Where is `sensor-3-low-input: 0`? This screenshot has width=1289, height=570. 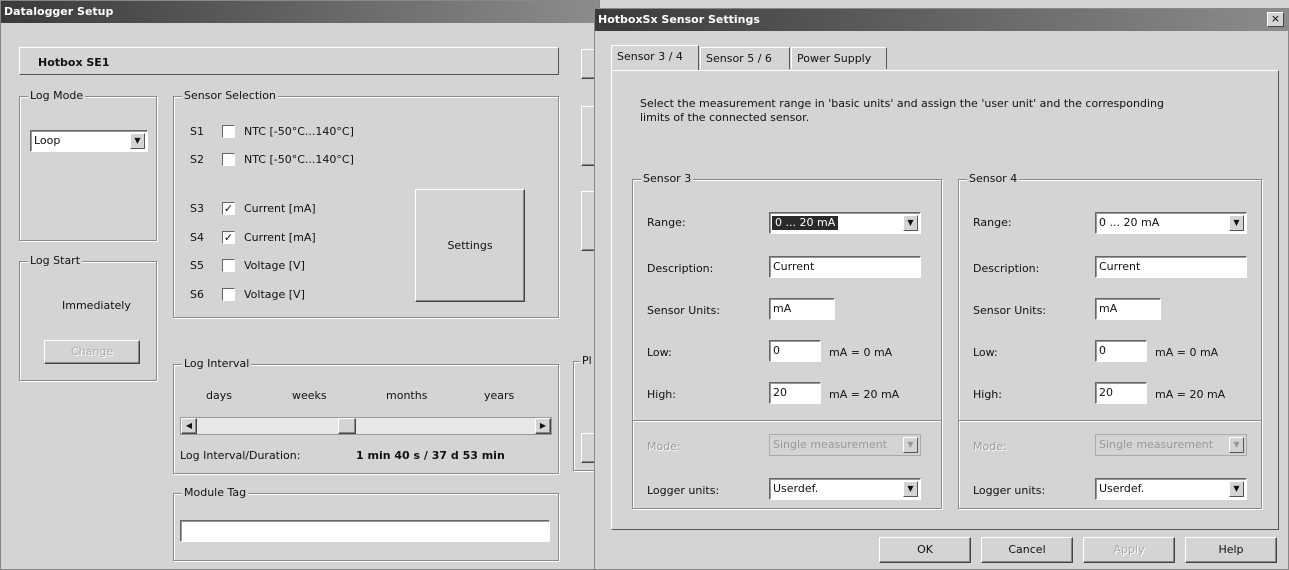 sensor-3-low-input: 0 is located at coordinates (795, 351).